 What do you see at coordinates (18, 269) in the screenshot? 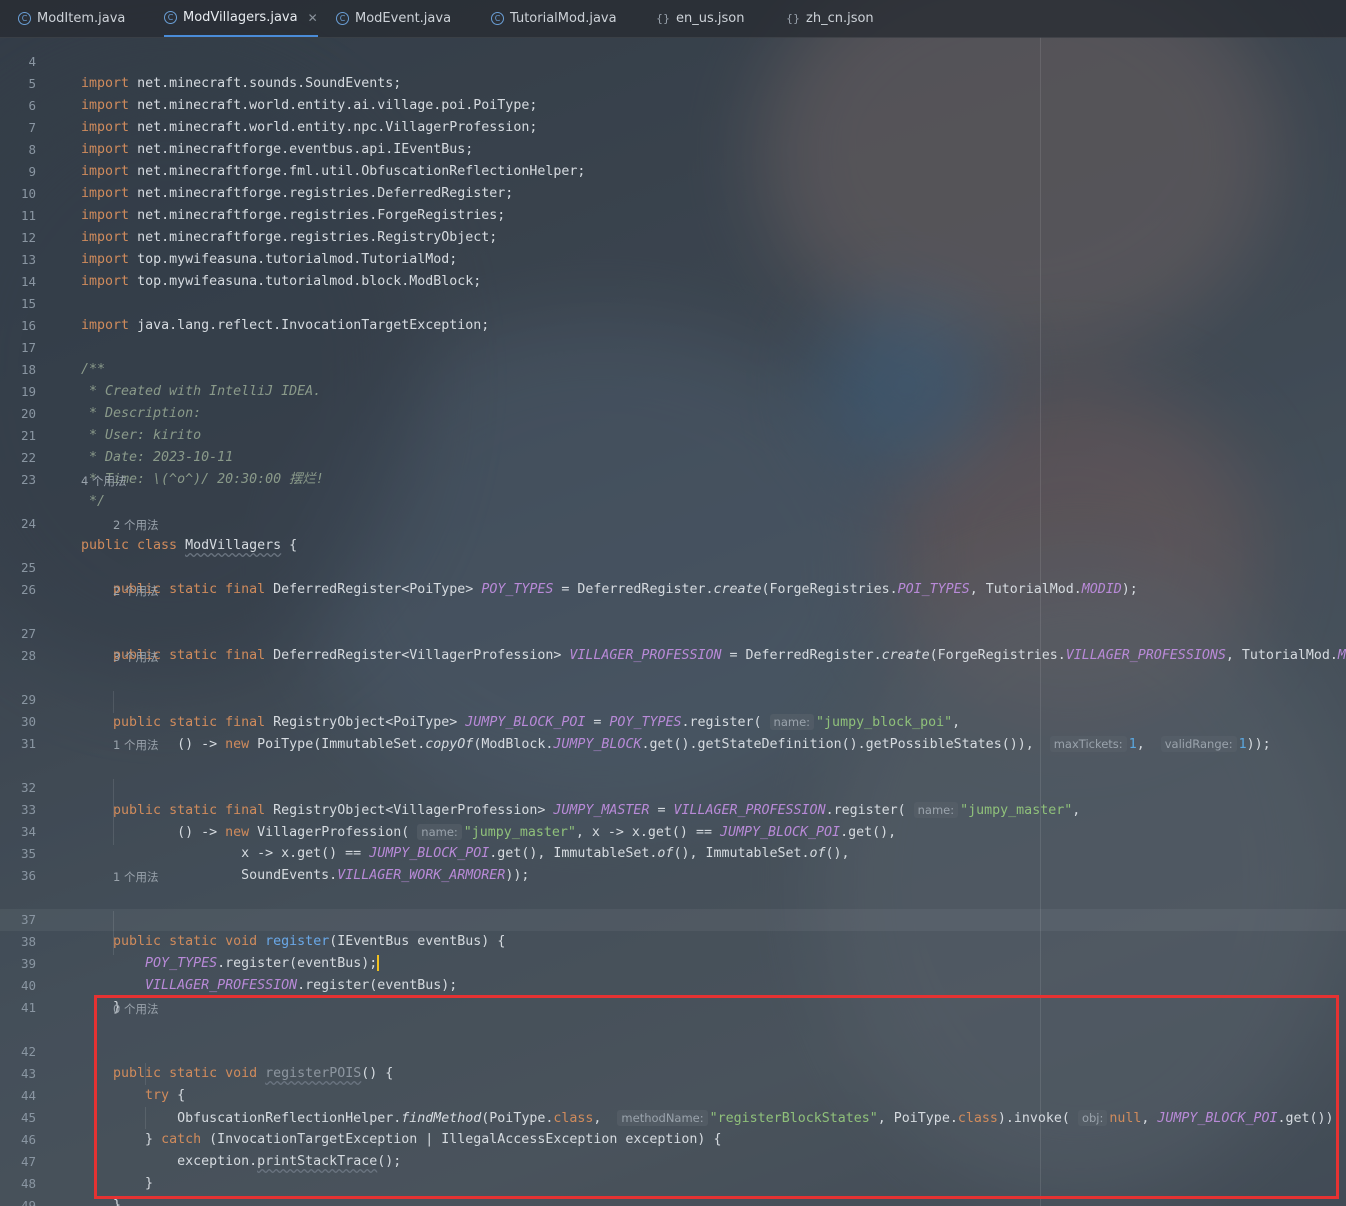
I see `code-line: 14` at bounding box center [18, 269].